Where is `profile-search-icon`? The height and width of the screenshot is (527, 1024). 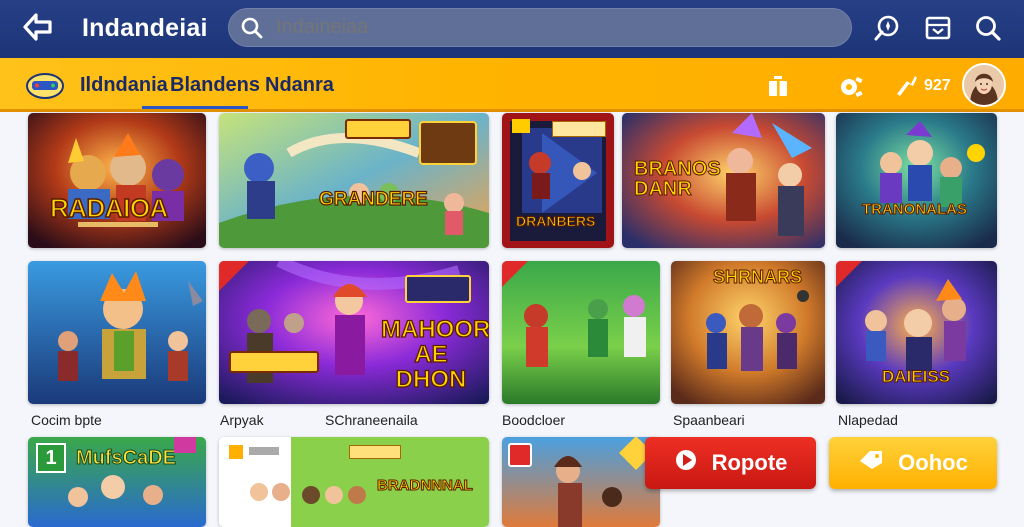
profile-search-icon is located at coordinates (988, 28).